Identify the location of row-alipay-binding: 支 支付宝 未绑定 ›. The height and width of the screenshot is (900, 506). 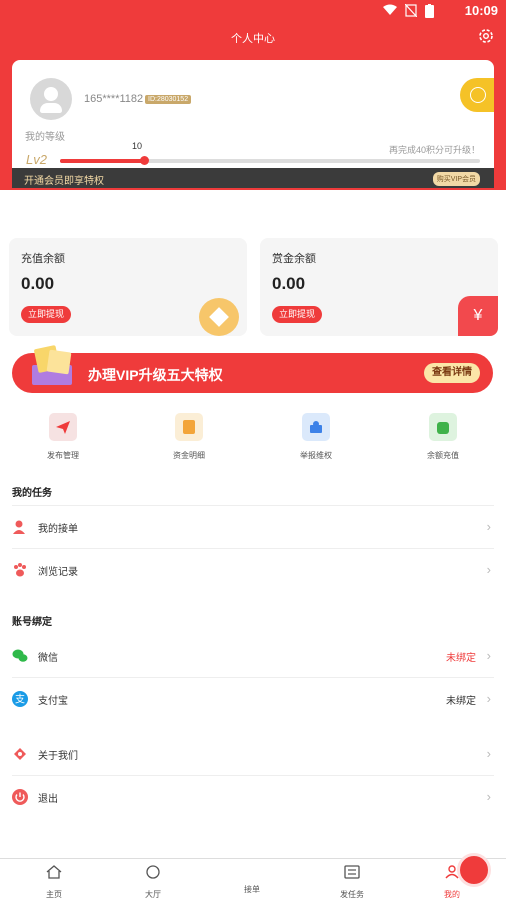
(253, 699).